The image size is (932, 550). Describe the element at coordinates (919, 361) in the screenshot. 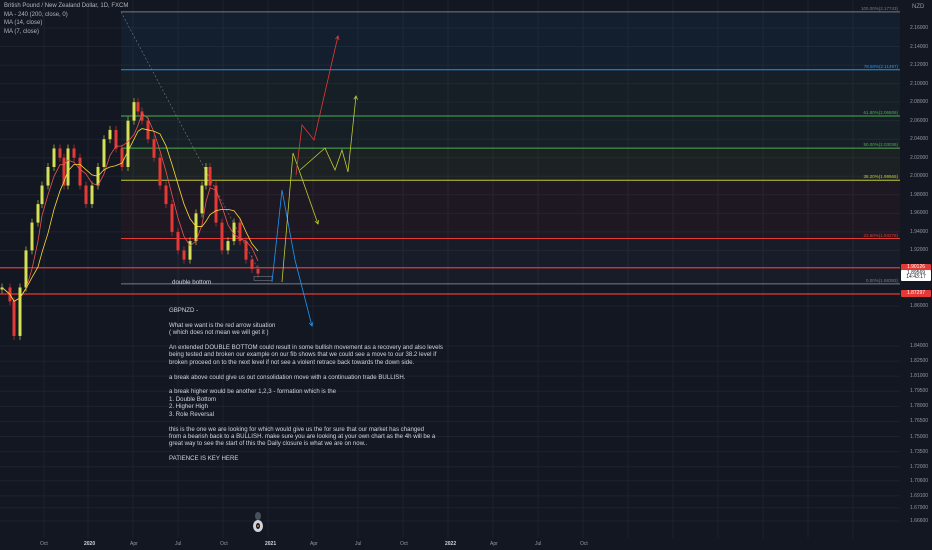

I see `price-tick: 1.82500` at that location.